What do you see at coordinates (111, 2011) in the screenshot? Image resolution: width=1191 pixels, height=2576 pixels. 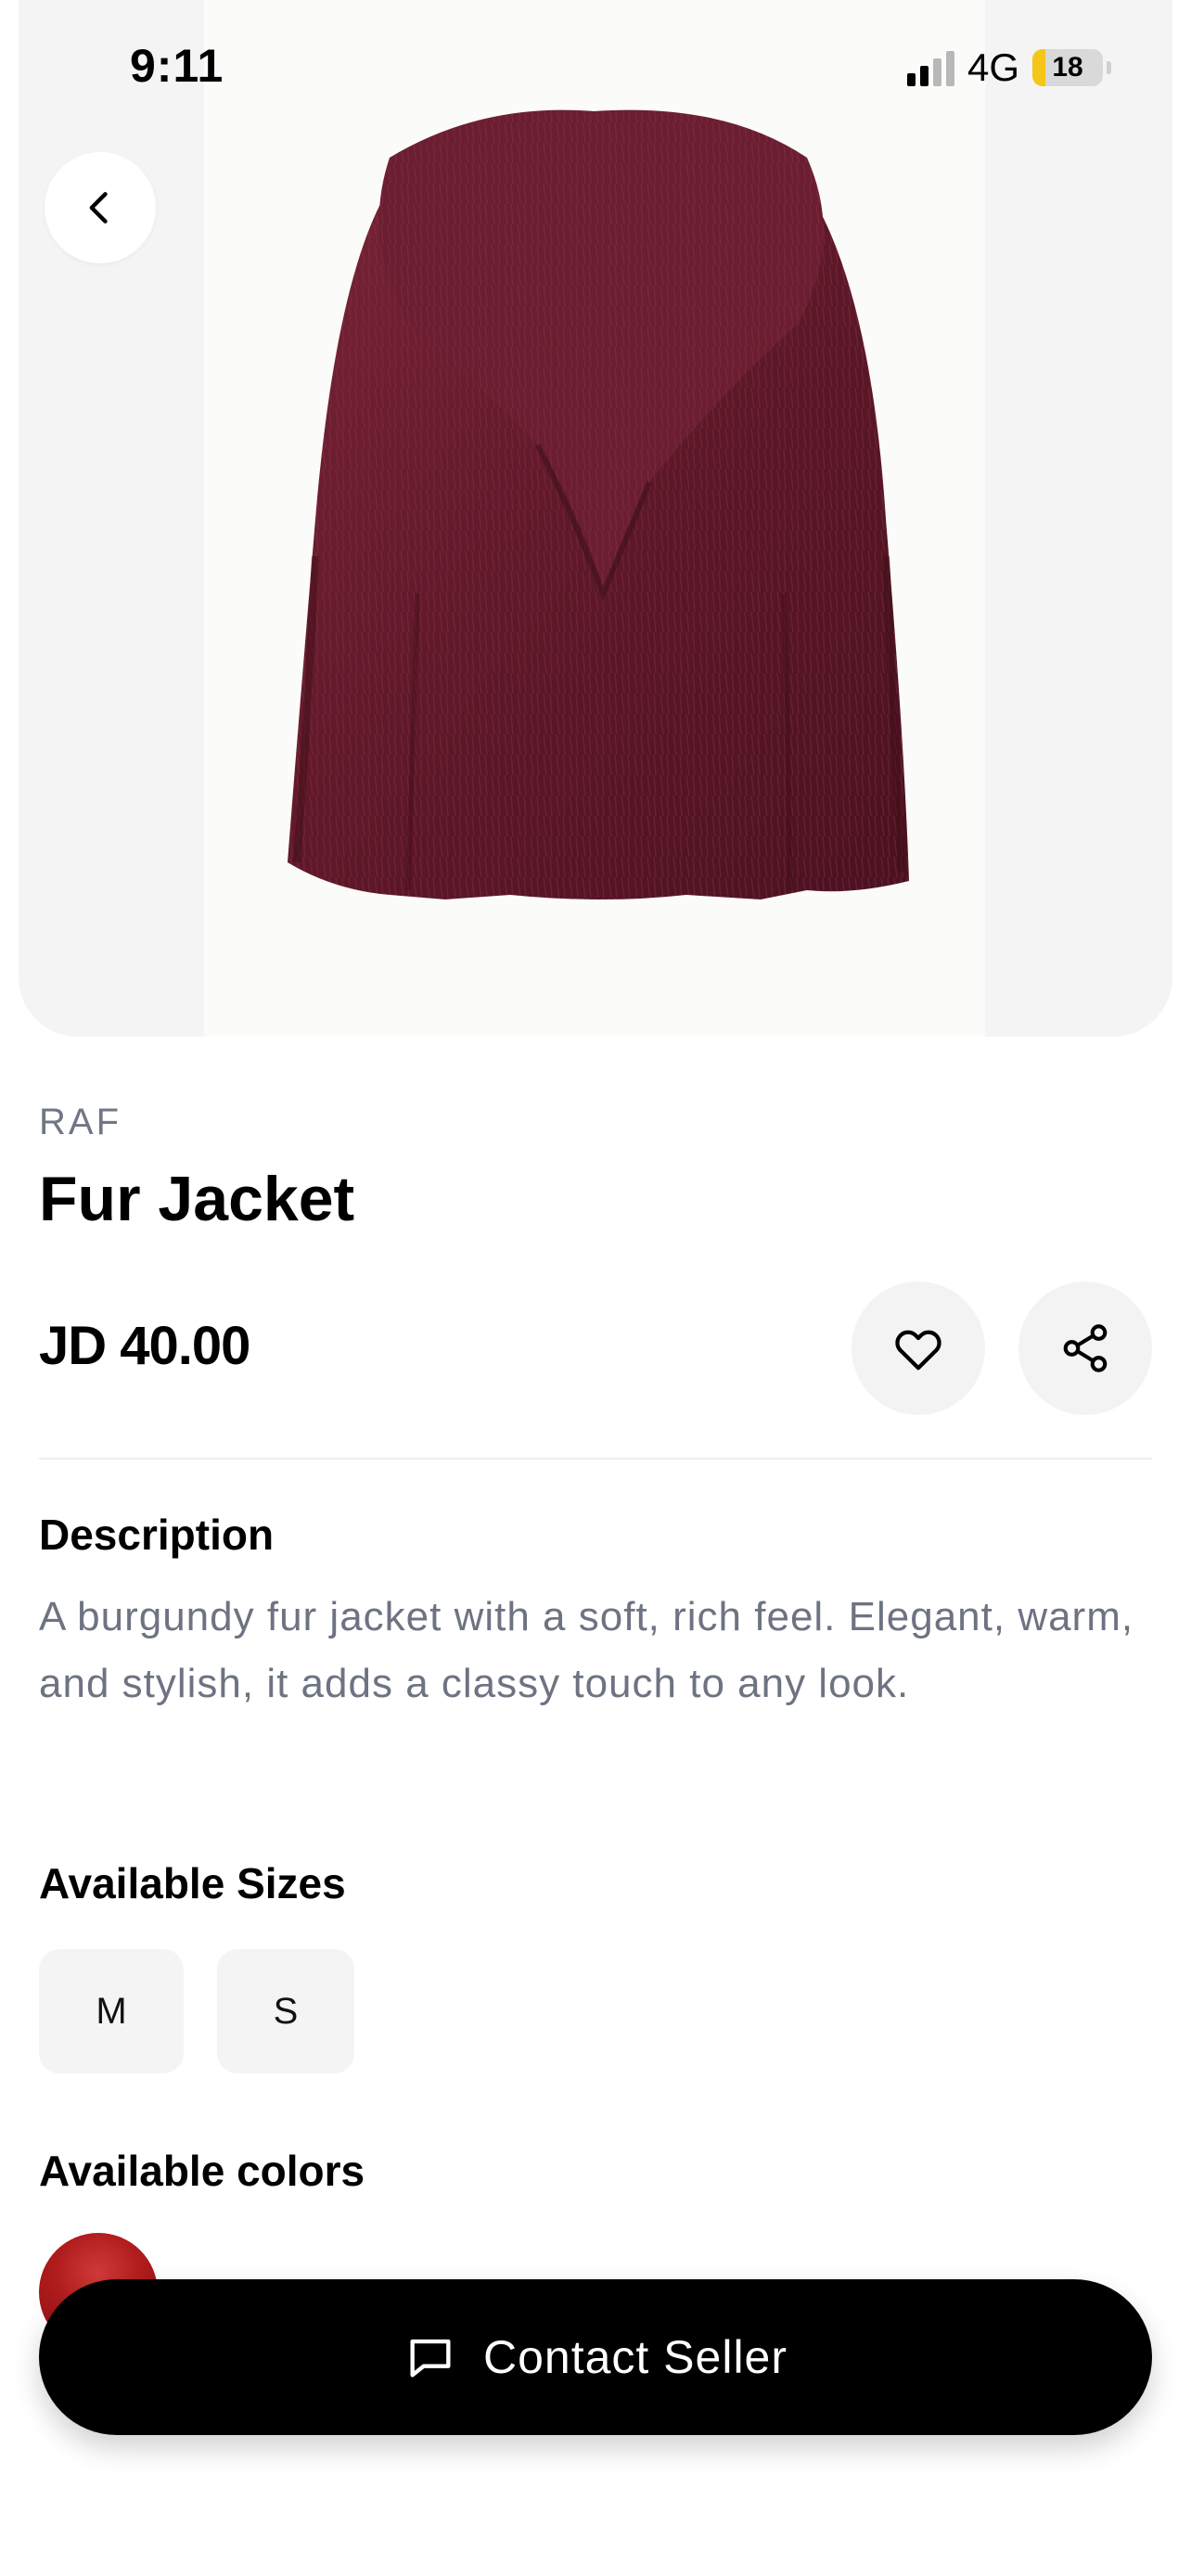 I see `size-option-m: M` at bounding box center [111, 2011].